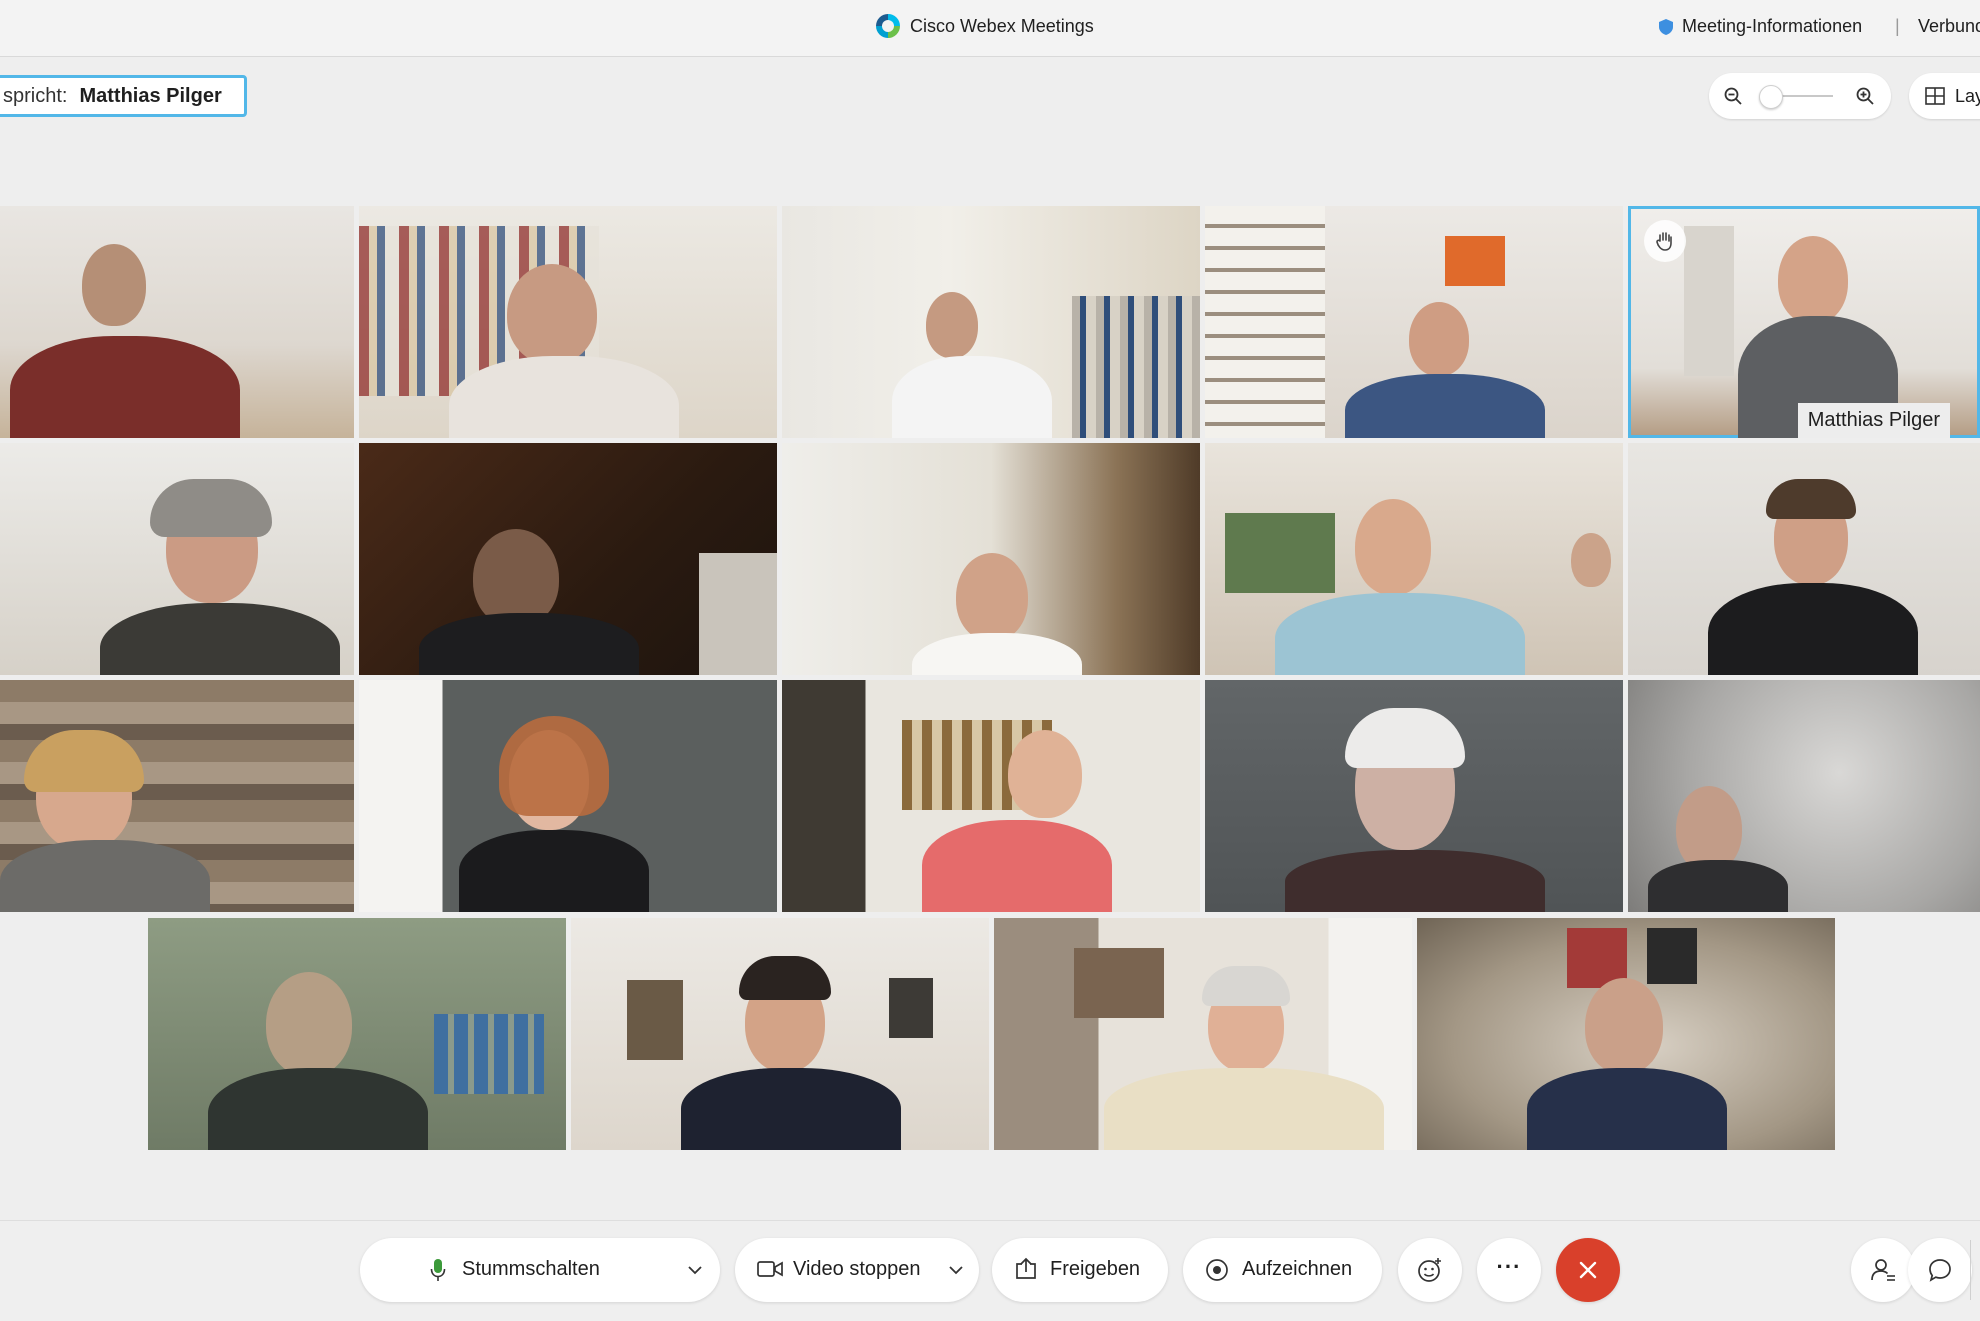  What do you see at coordinates (1949, 26) in the screenshot?
I see `connection-status: Verbunden` at bounding box center [1949, 26].